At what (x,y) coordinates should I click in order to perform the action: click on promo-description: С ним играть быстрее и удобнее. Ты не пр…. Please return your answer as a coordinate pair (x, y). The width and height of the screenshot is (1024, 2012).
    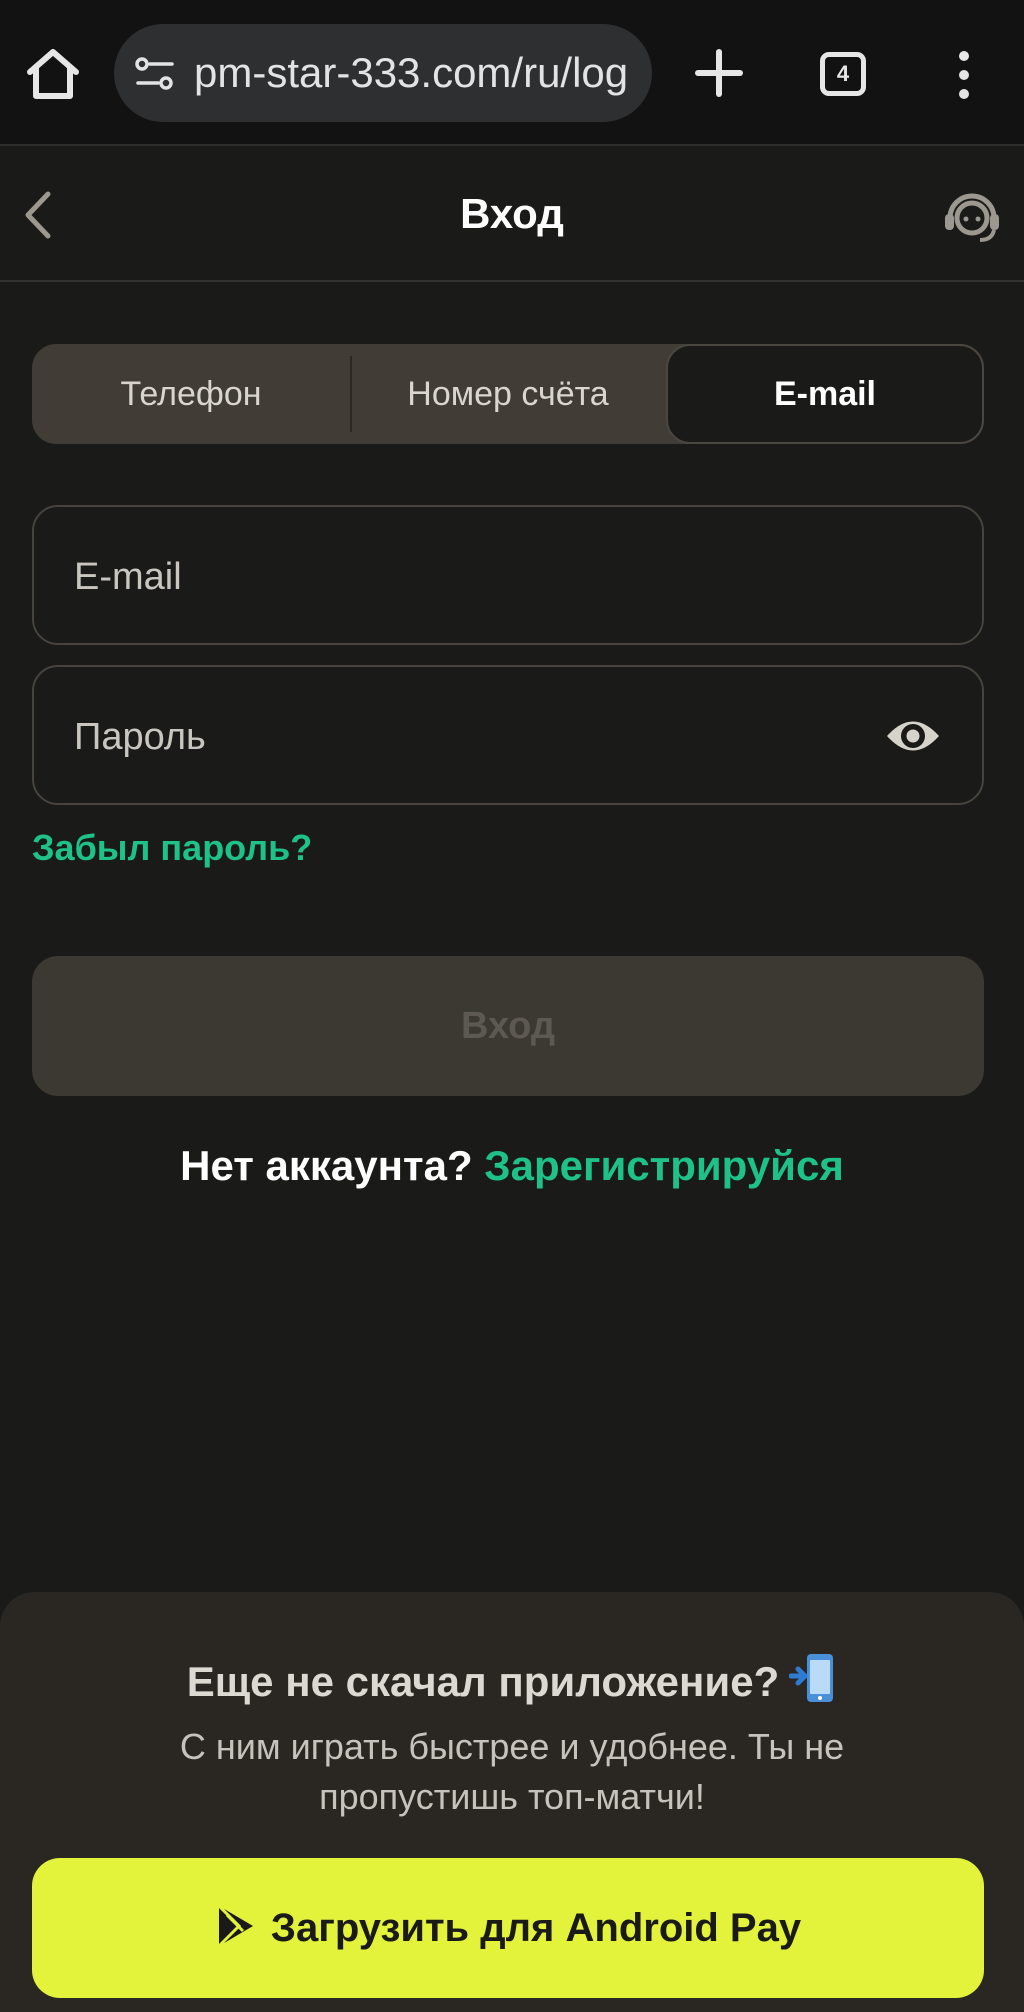
    Looking at the image, I should click on (512, 1771).